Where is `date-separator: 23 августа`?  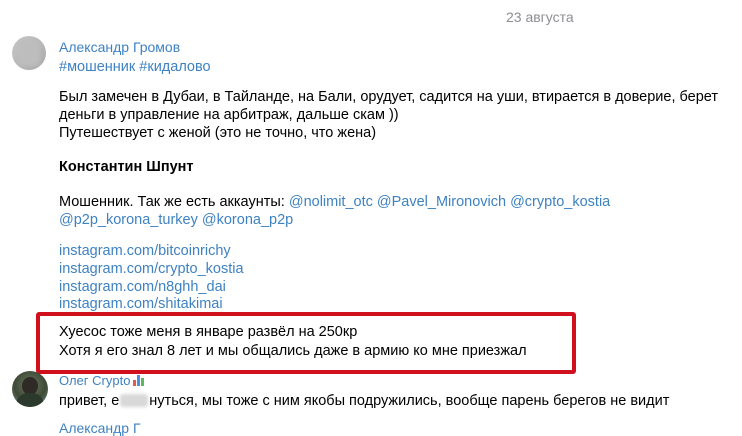
date-separator: 23 августа is located at coordinates (540, 17).